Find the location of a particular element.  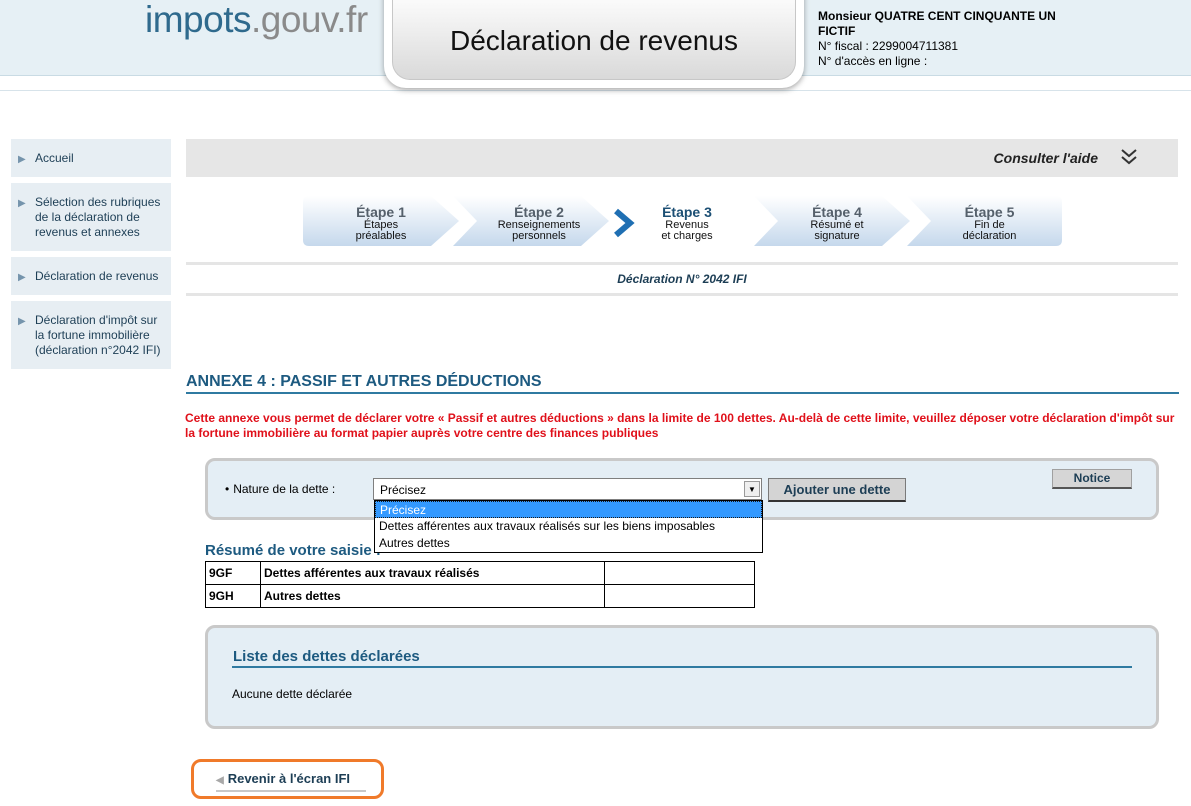

title-tab: Déclaration de revenus is located at coordinates (594, 44).